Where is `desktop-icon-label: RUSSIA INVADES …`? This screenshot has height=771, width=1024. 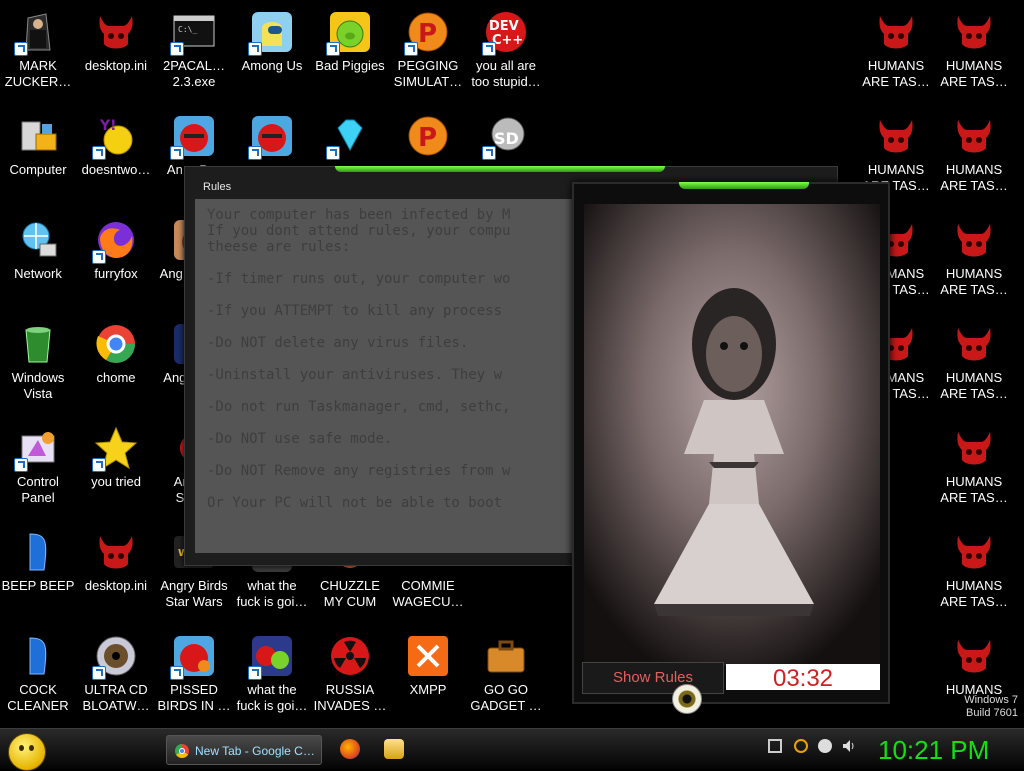 desktop-icon-label: RUSSIA INVADES … is located at coordinates (350, 697).